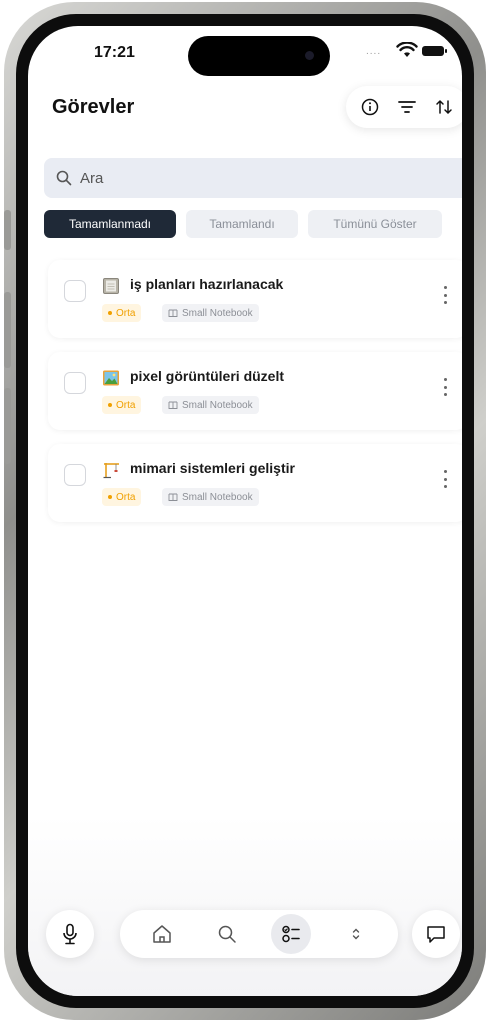 The width and height of the screenshot is (490, 1022). I want to click on filter-button, so click(407, 107).